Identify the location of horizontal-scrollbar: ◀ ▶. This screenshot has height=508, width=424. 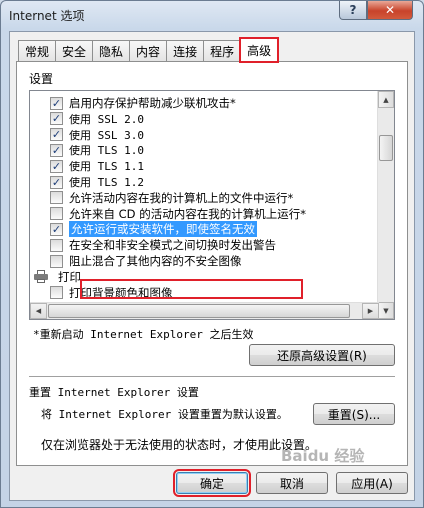
(204, 310).